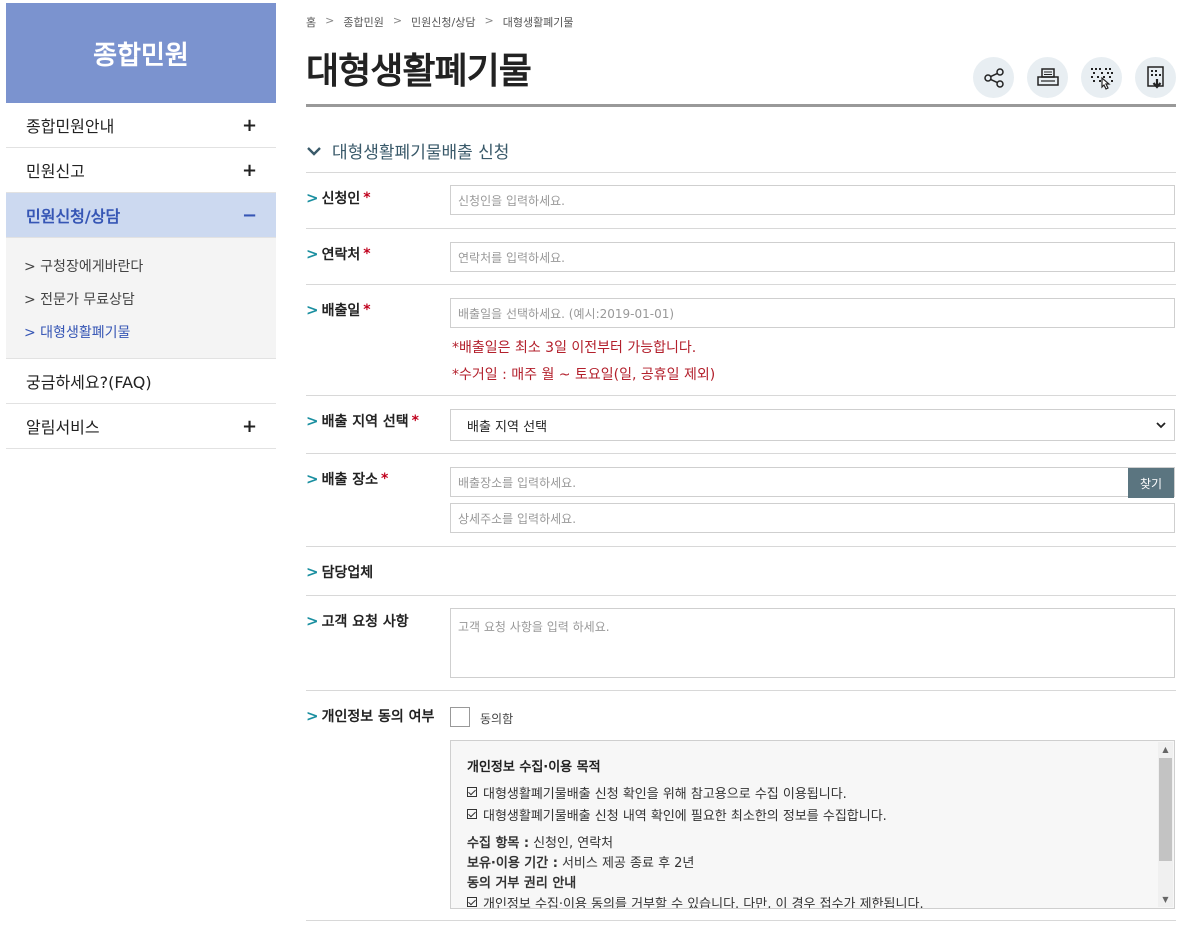 Image resolution: width=1193 pixels, height=936 pixels. Describe the element at coordinates (538, 22) in the screenshot. I see `breadcrumb-current: 대형생활폐기물` at that location.